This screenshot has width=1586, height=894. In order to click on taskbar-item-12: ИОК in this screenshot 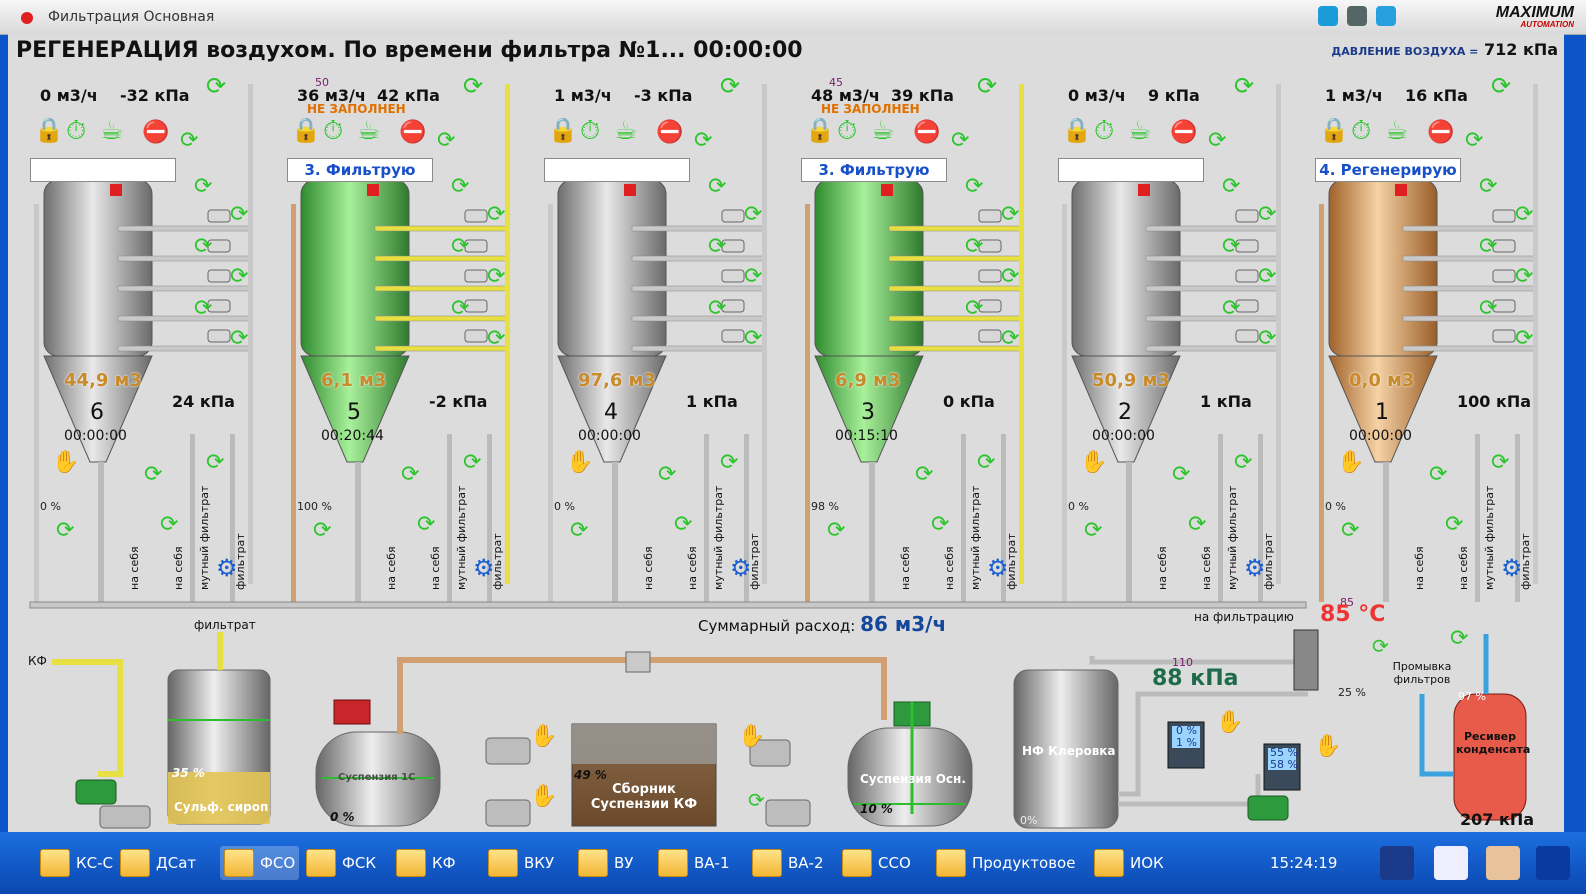, I will do `click(1129, 863)`.